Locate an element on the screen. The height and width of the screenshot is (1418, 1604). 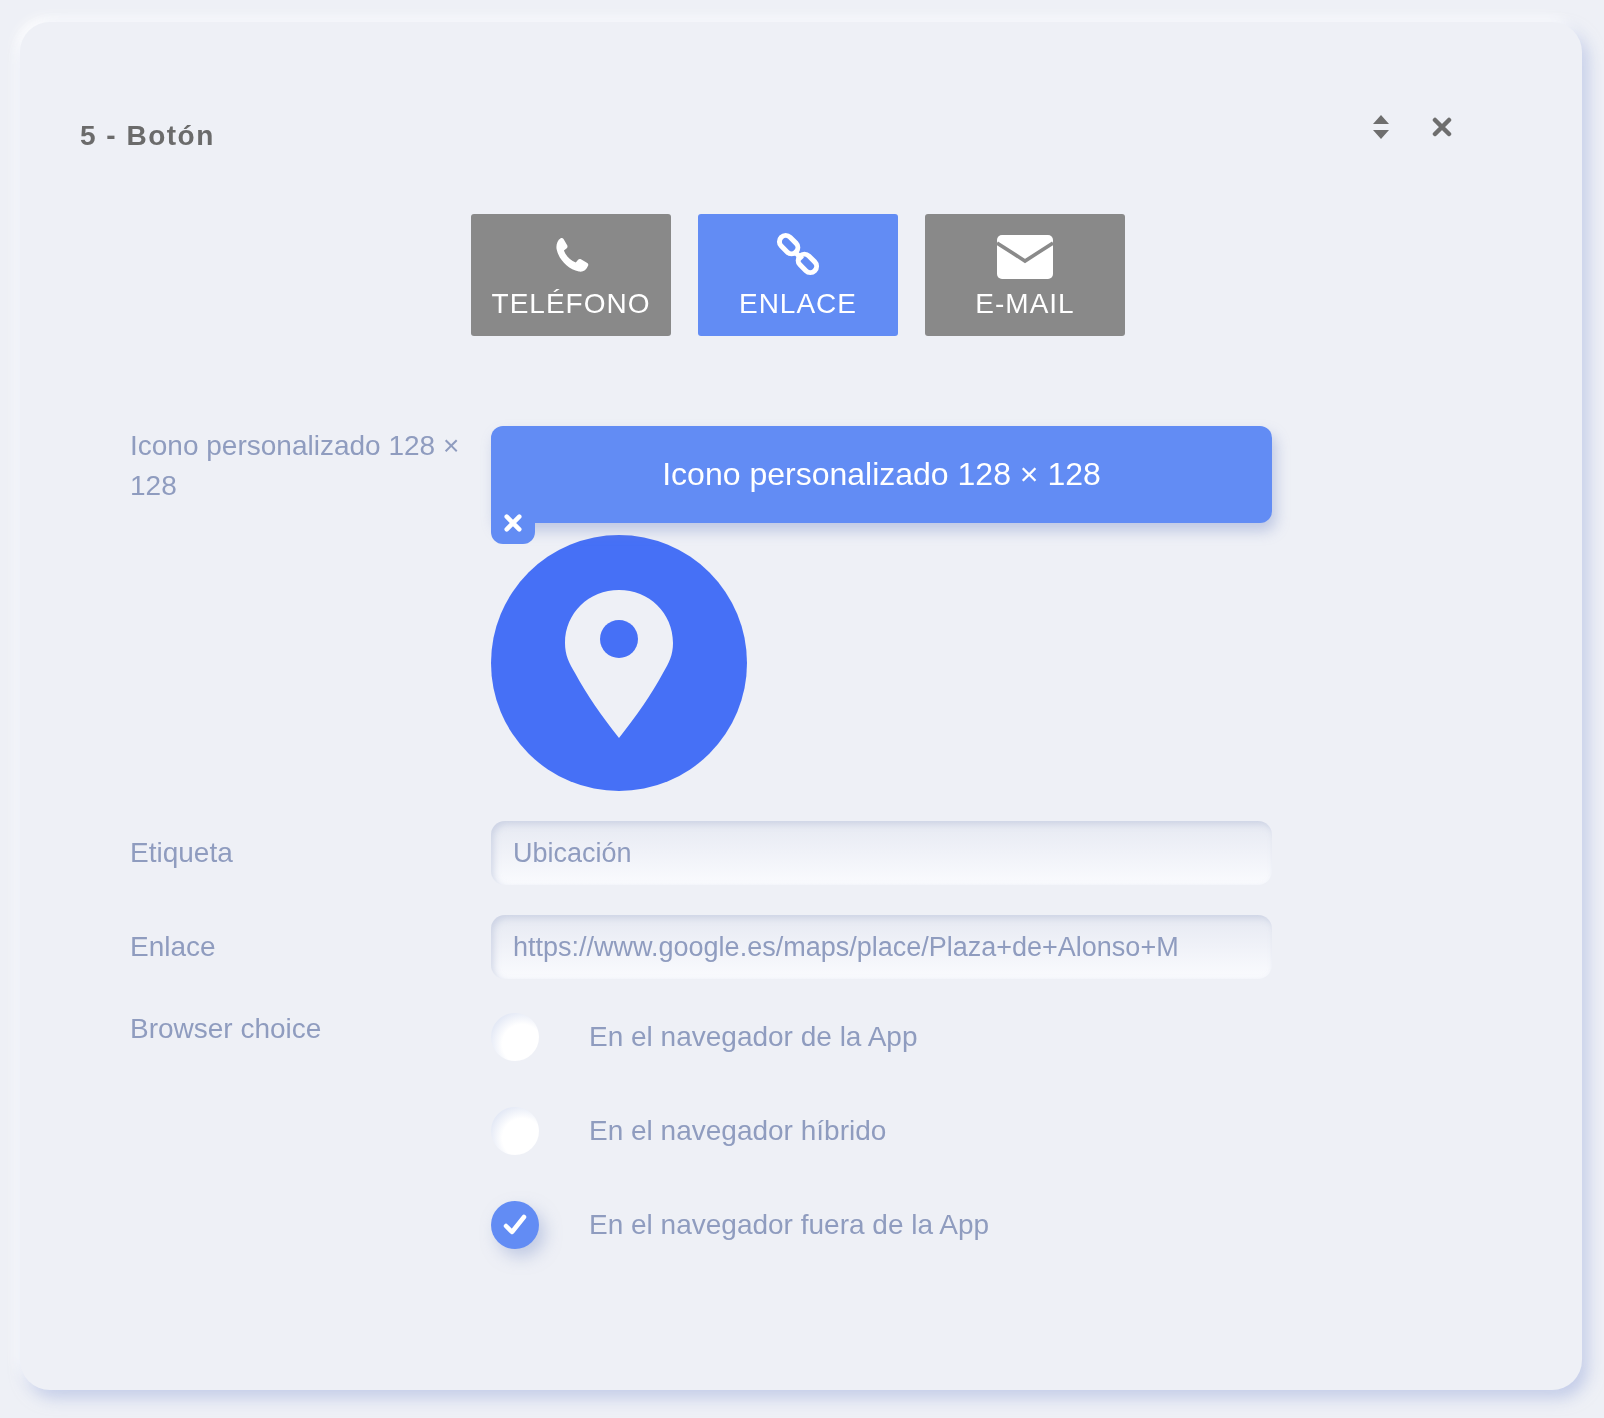
sort-icon is located at coordinates (1381, 127).